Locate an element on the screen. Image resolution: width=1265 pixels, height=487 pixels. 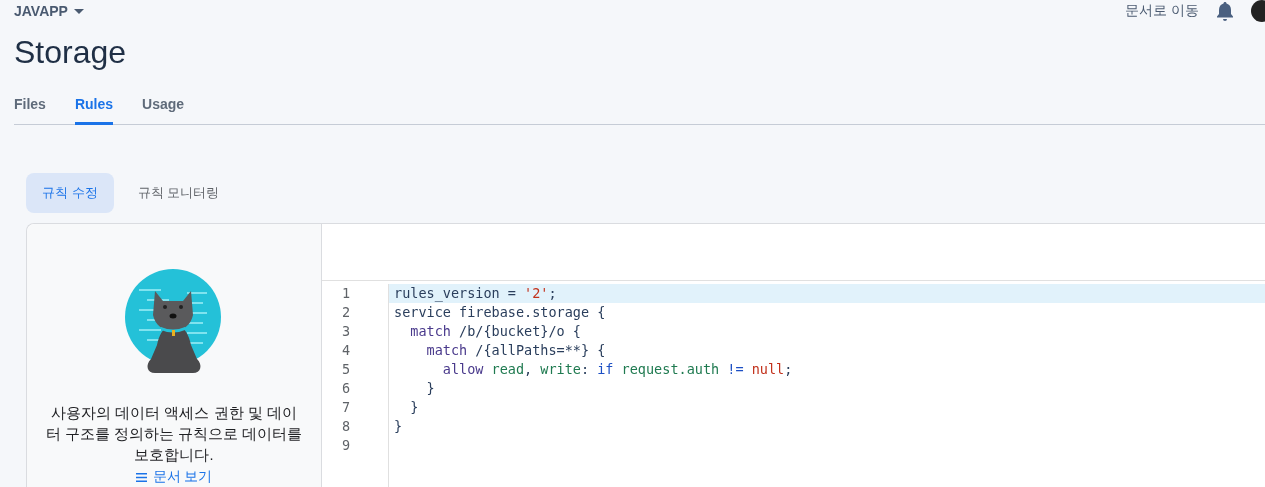
tab: Rules is located at coordinates (94, 106).